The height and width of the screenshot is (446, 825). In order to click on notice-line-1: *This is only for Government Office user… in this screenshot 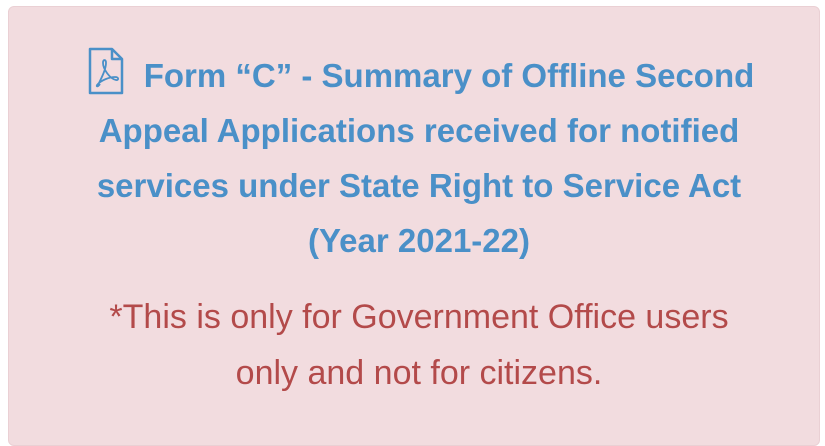, I will do `click(419, 317)`.